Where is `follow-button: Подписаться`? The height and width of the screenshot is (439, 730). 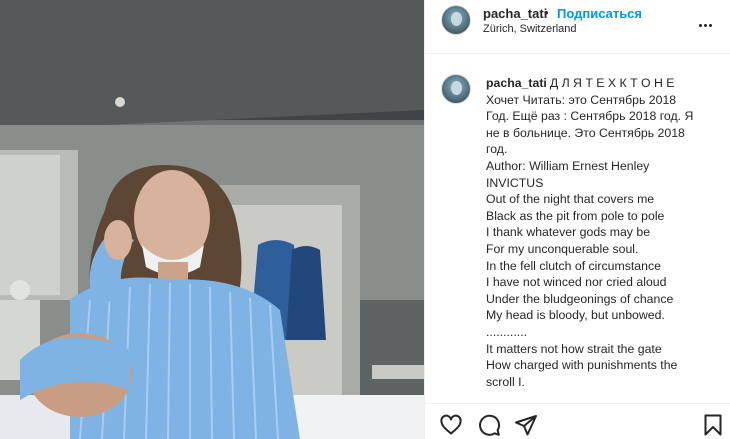 follow-button: Подписаться is located at coordinates (599, 13).